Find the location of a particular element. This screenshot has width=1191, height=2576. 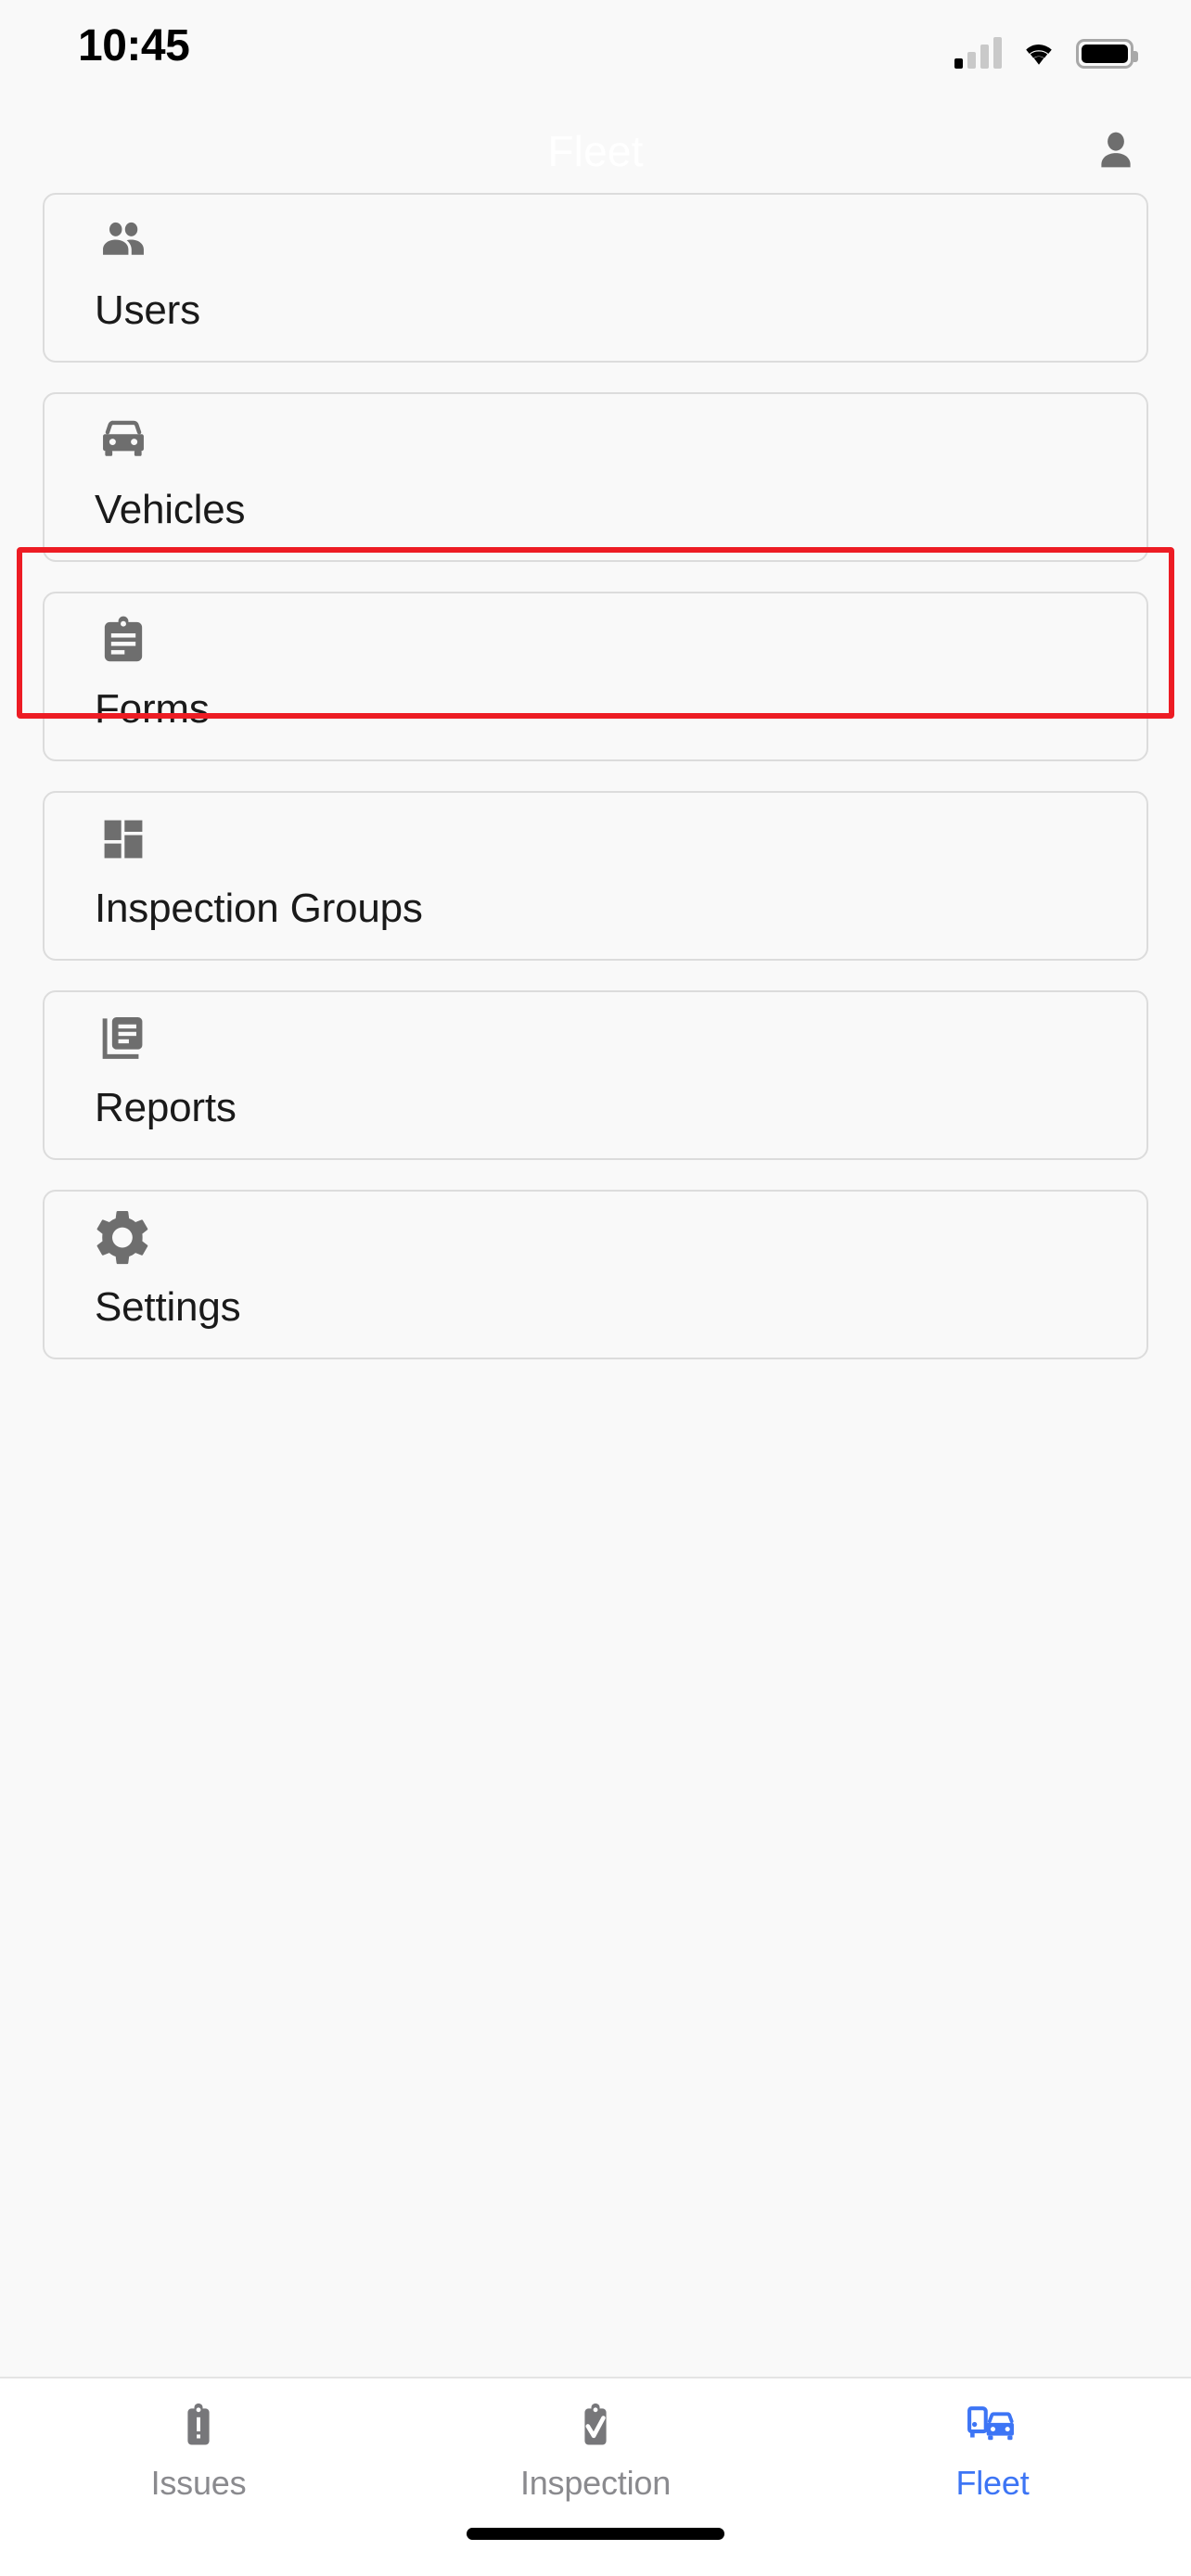

menu-card-label: Settings is located at coordinates (168, 1307).